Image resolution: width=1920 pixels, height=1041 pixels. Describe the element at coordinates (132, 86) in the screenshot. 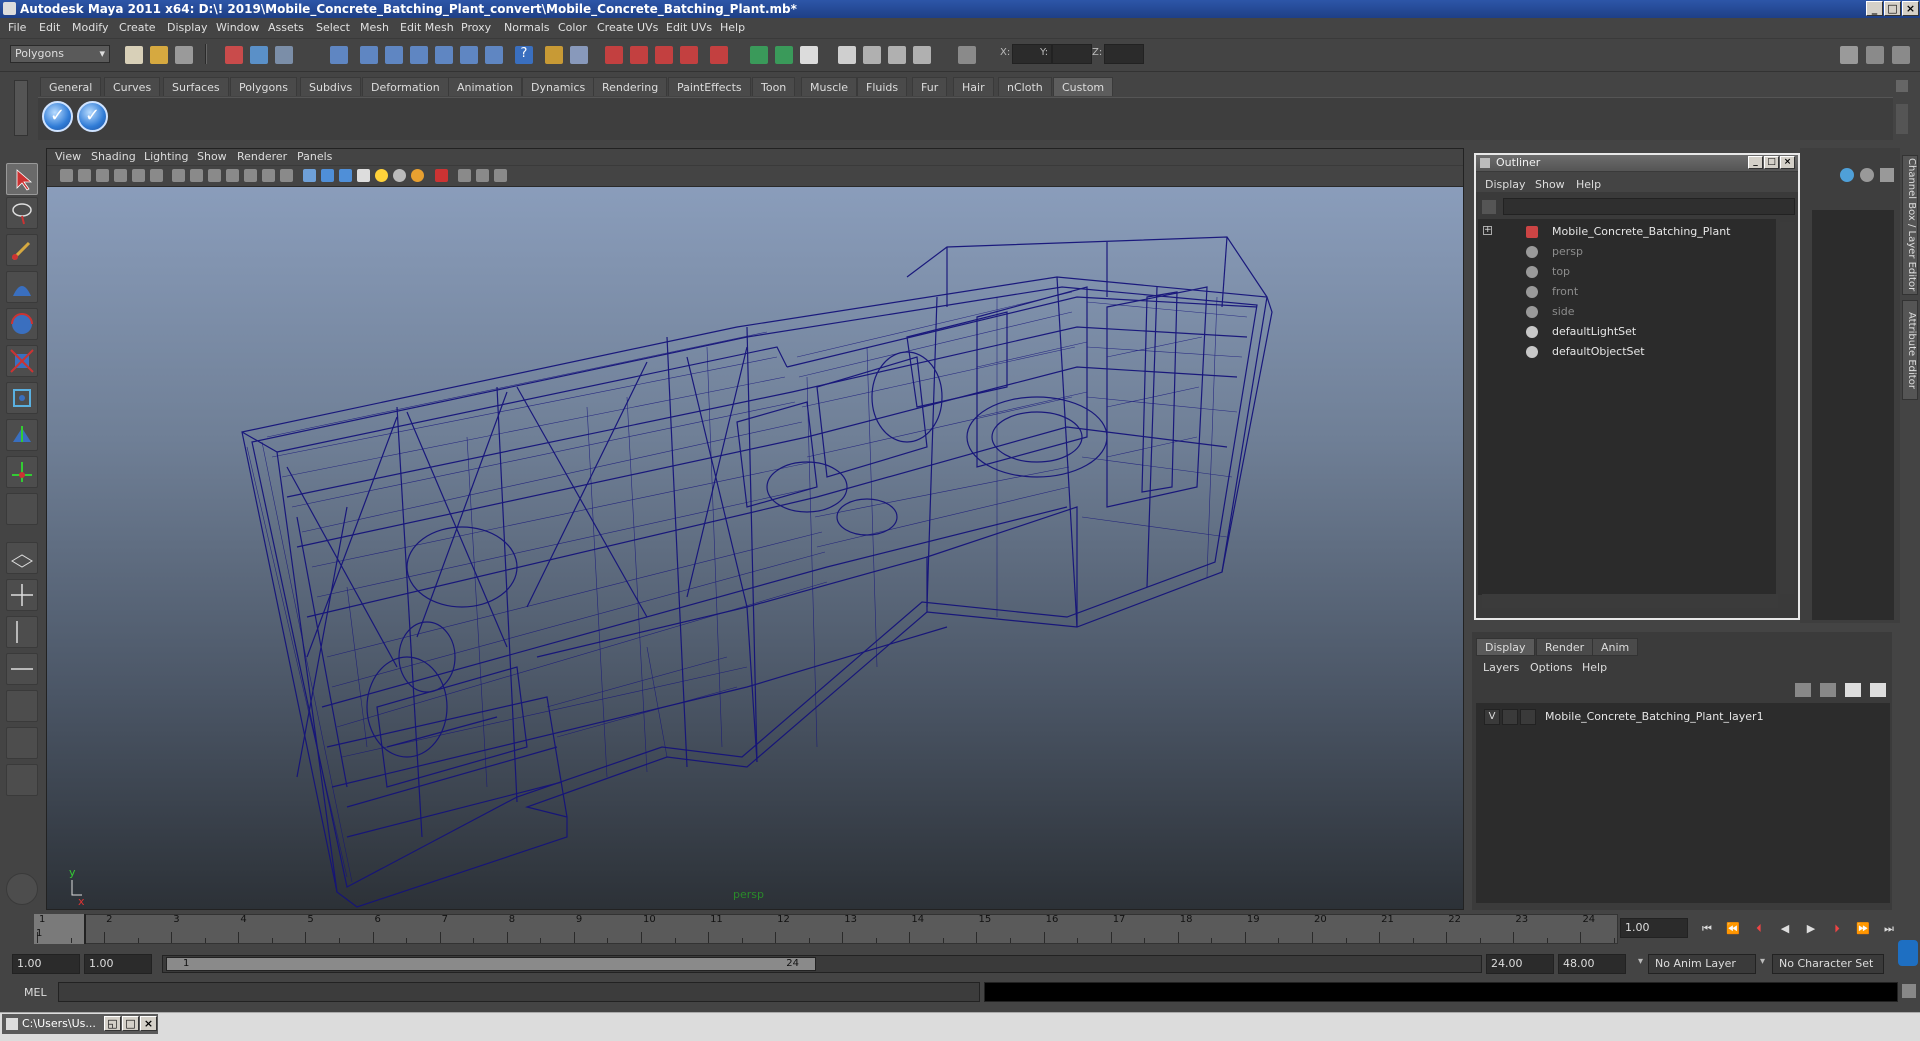

I see `shelf-tab-curves: Curves` at that location.